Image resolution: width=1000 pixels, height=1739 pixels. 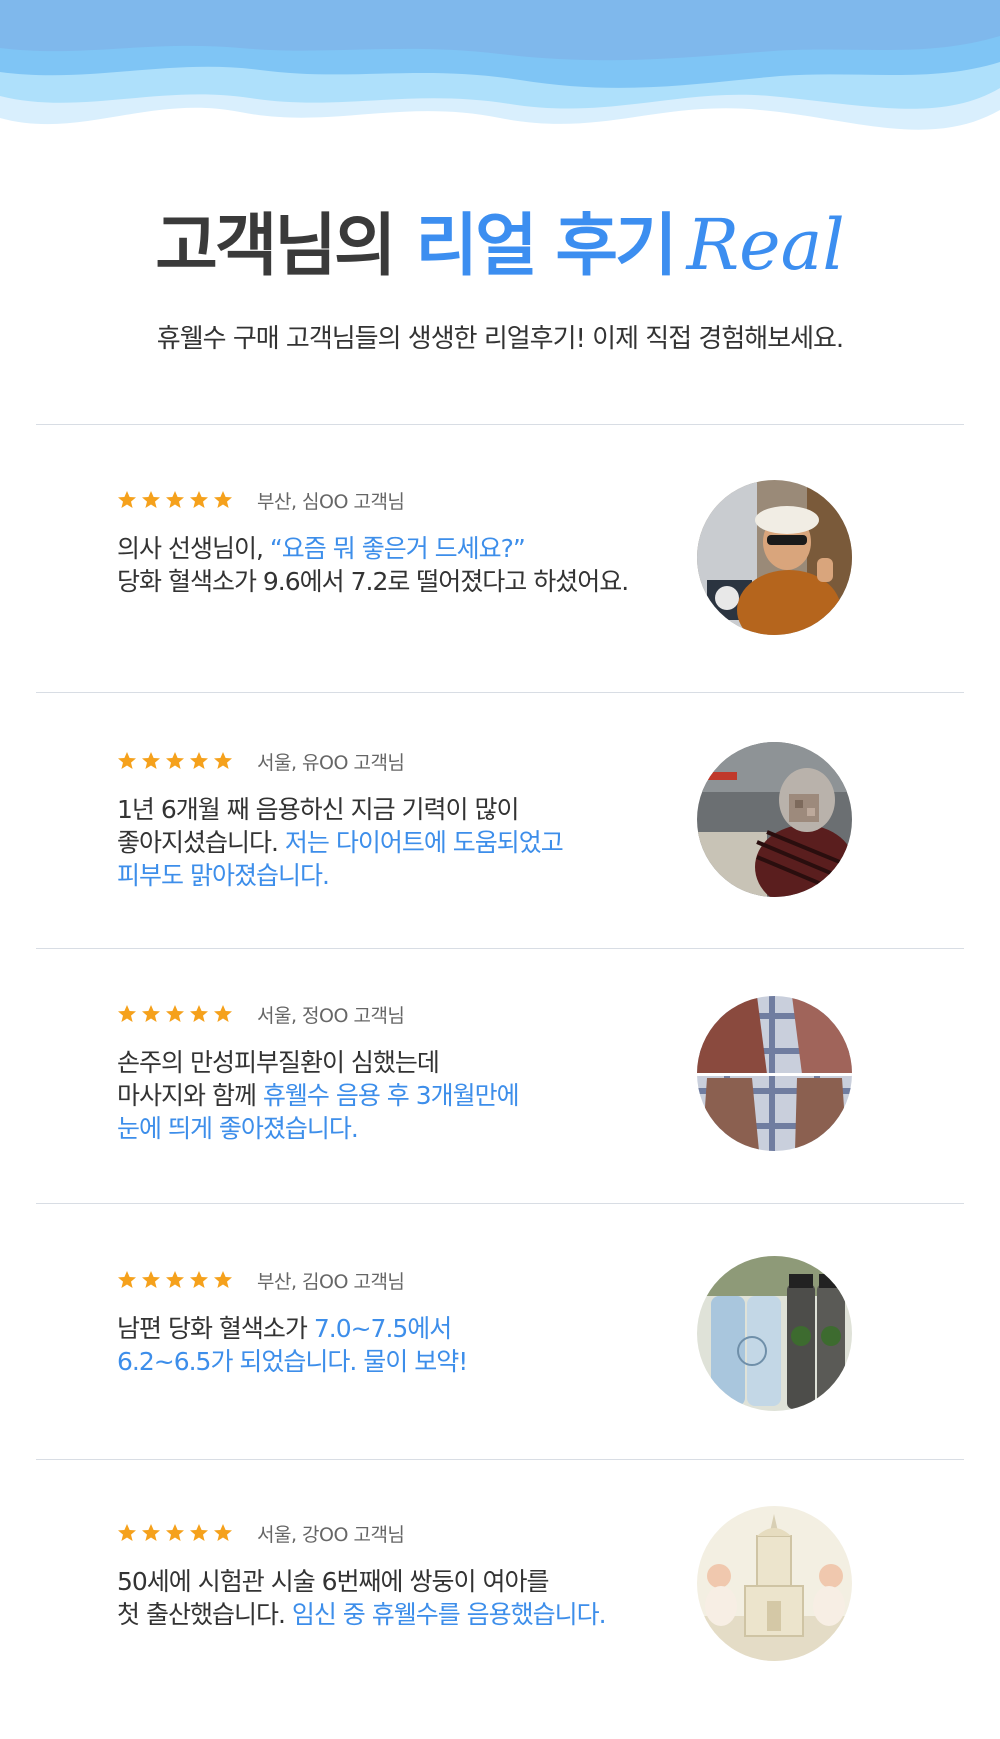 I want to click on review-text-plain: 손주의 만성피부질환이 심했는데, so click(x=278, y=1062).